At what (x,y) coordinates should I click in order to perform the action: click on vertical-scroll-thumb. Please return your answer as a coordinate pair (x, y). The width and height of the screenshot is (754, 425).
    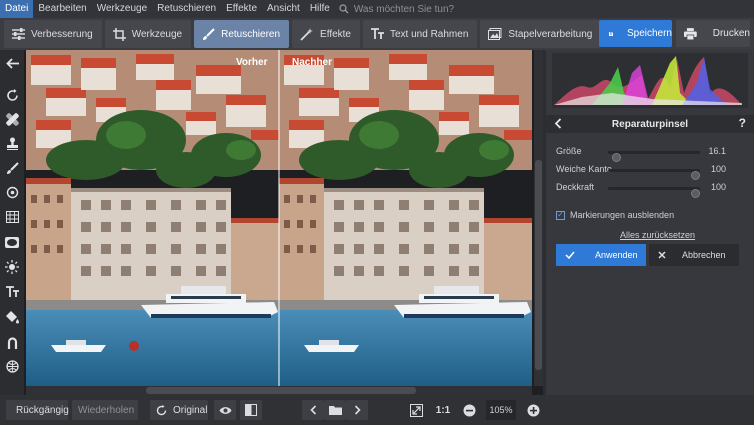
    Looking at the image, I should click on (538, 265).